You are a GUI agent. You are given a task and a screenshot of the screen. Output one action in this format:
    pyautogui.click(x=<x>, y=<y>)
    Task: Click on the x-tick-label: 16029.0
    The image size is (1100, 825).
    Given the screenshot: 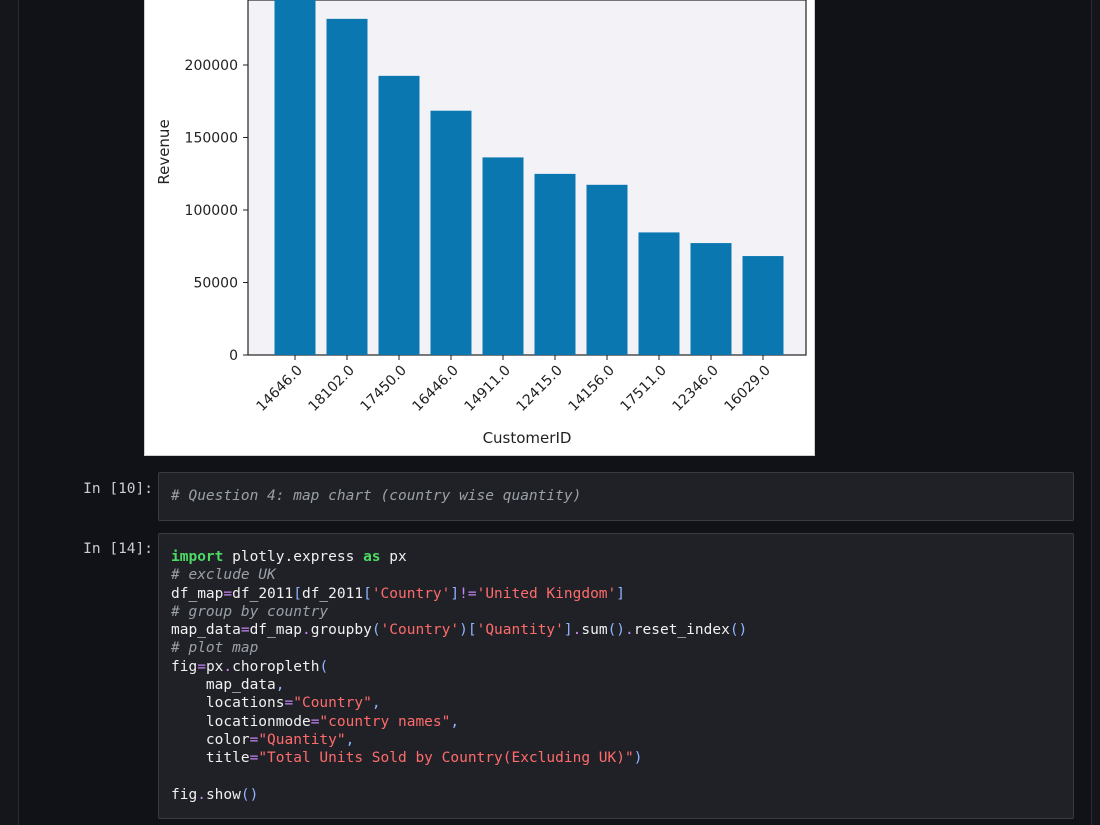 What is the action you would take?
    pyautogui.click(x=748, y=389)
    